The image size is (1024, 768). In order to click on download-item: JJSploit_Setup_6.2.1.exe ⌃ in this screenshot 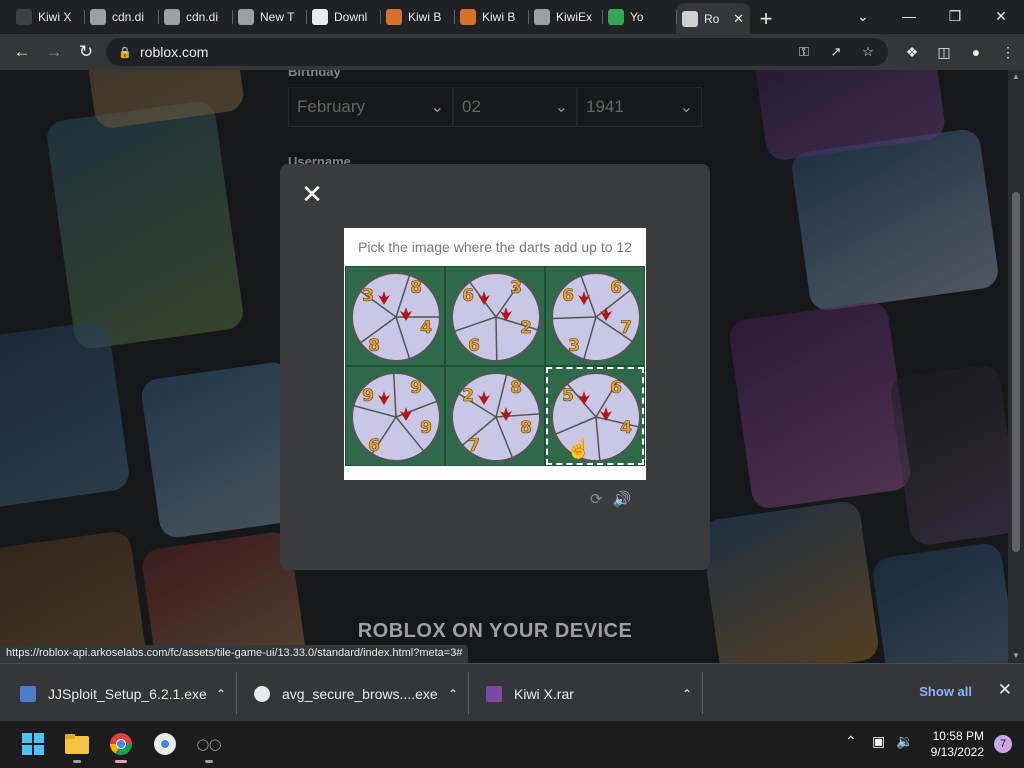, I will do `click(128, 694)`.